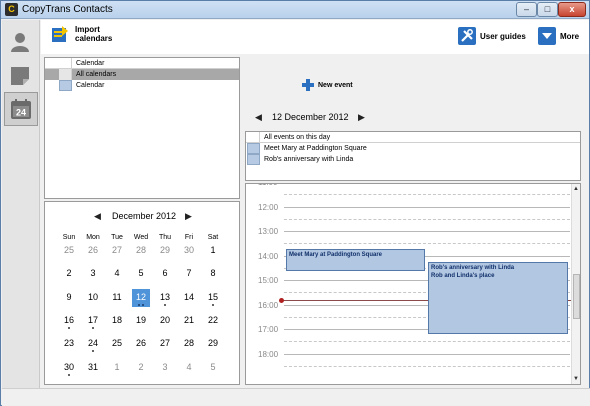 This screenshot has height=406, width=590. What do you see at coordinates (188, 216) in the screenshot?
I see `mini-calendar-next-button: ▶` at bounding box center [188, 216].